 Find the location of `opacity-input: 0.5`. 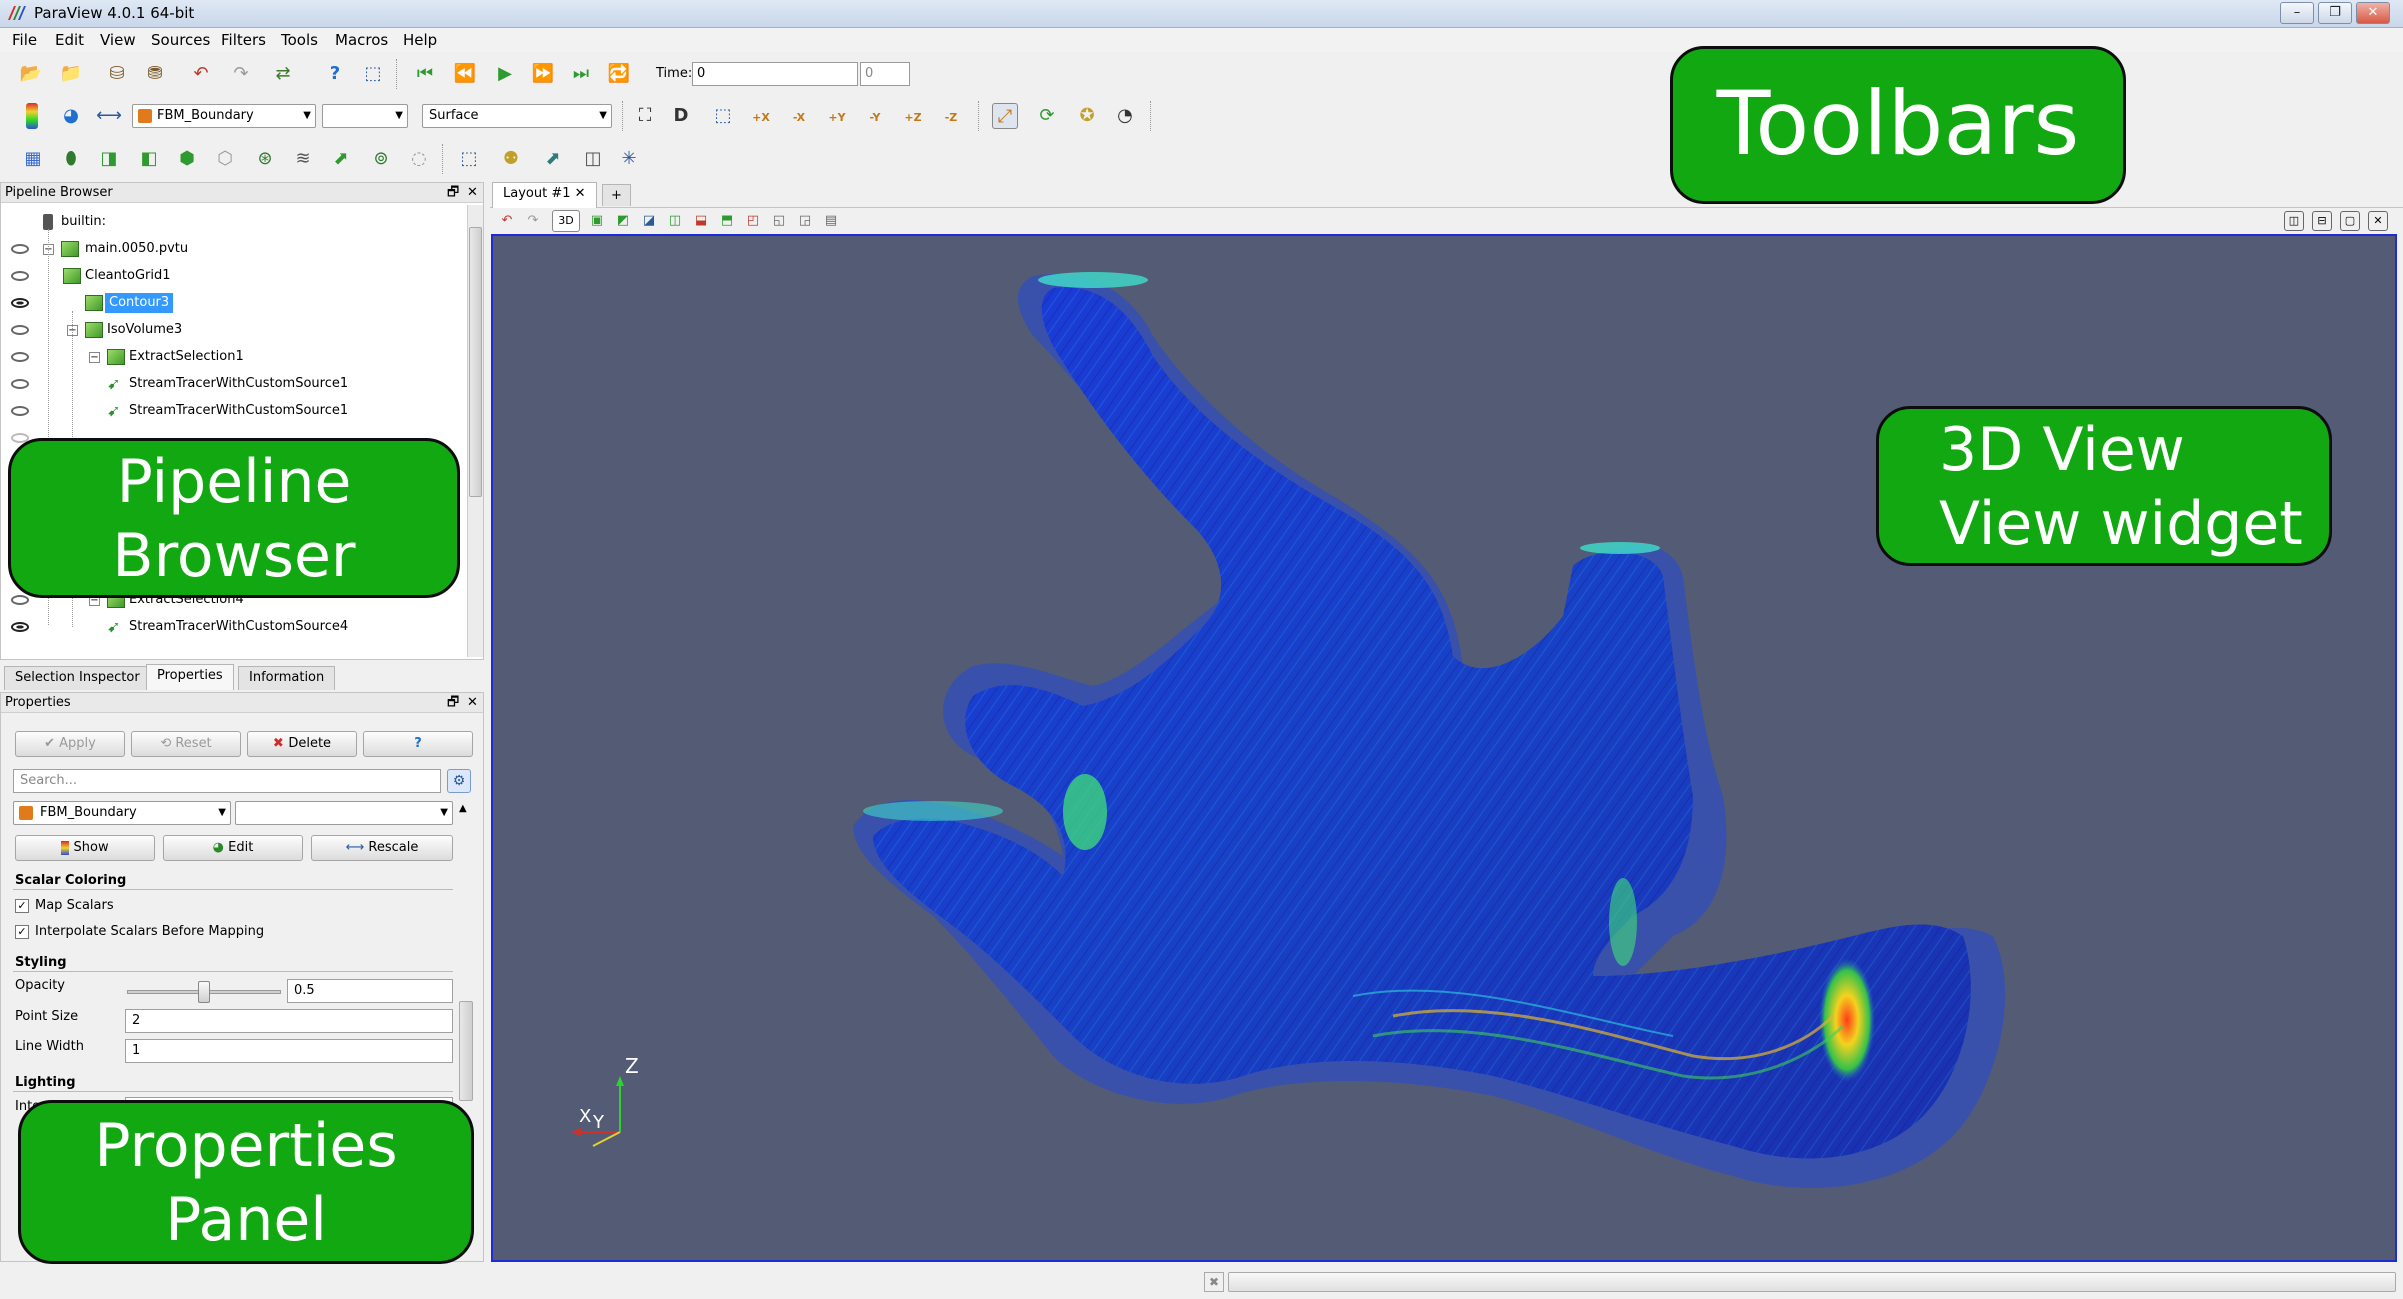

opacity-input: 0.5 is located at coordinates (370, 991).